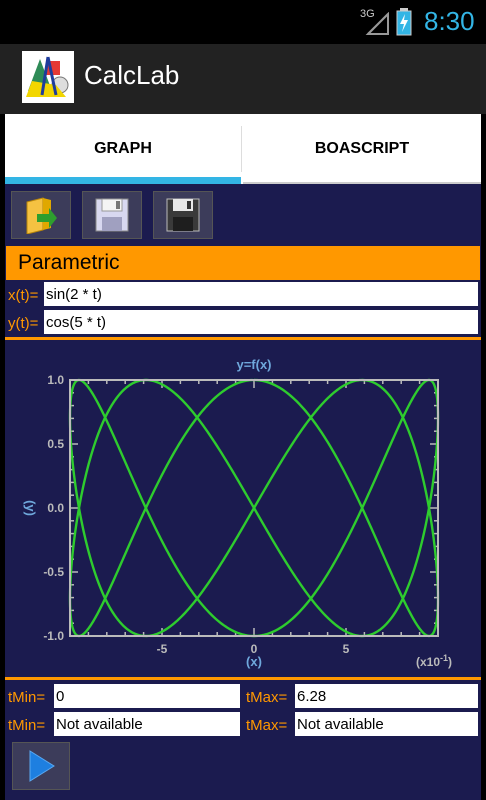 Image resolution: width=486 pixels, height=800 pixels. Describe the element at coordinates (444, 658) in the screenshot. I see `x-multiplier-exponent: -1` at that location.